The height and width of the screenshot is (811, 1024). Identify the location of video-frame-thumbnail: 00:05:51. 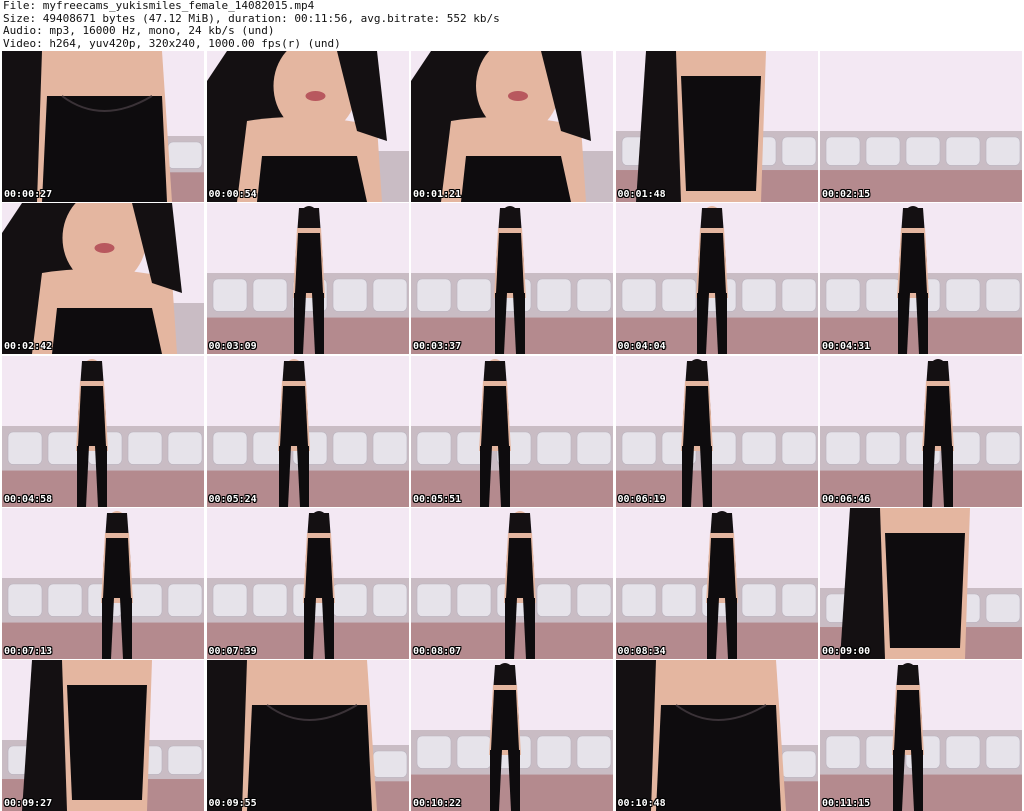
(512, 431).